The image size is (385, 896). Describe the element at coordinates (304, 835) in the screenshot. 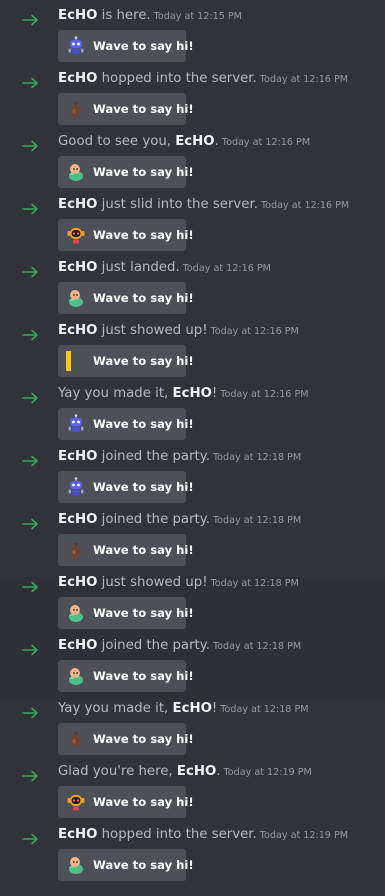

I see `timestamp: Today at 12:19 PM` at that location.